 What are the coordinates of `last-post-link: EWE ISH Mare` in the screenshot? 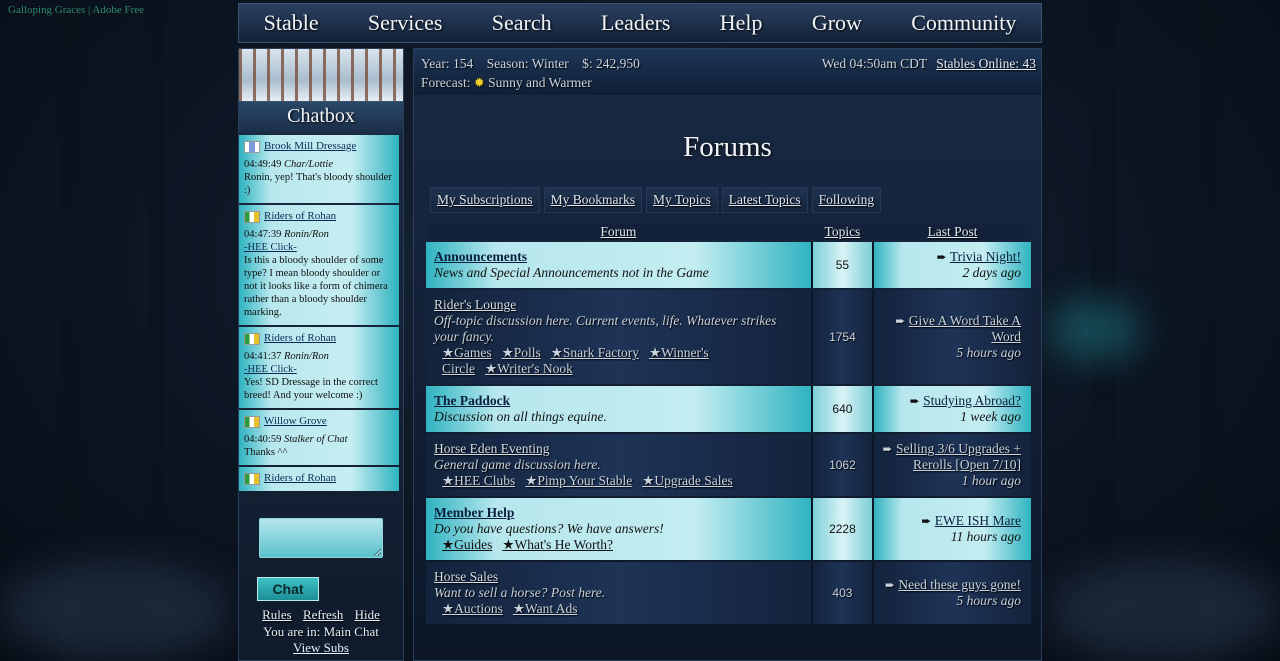 It's located at (978, 520).